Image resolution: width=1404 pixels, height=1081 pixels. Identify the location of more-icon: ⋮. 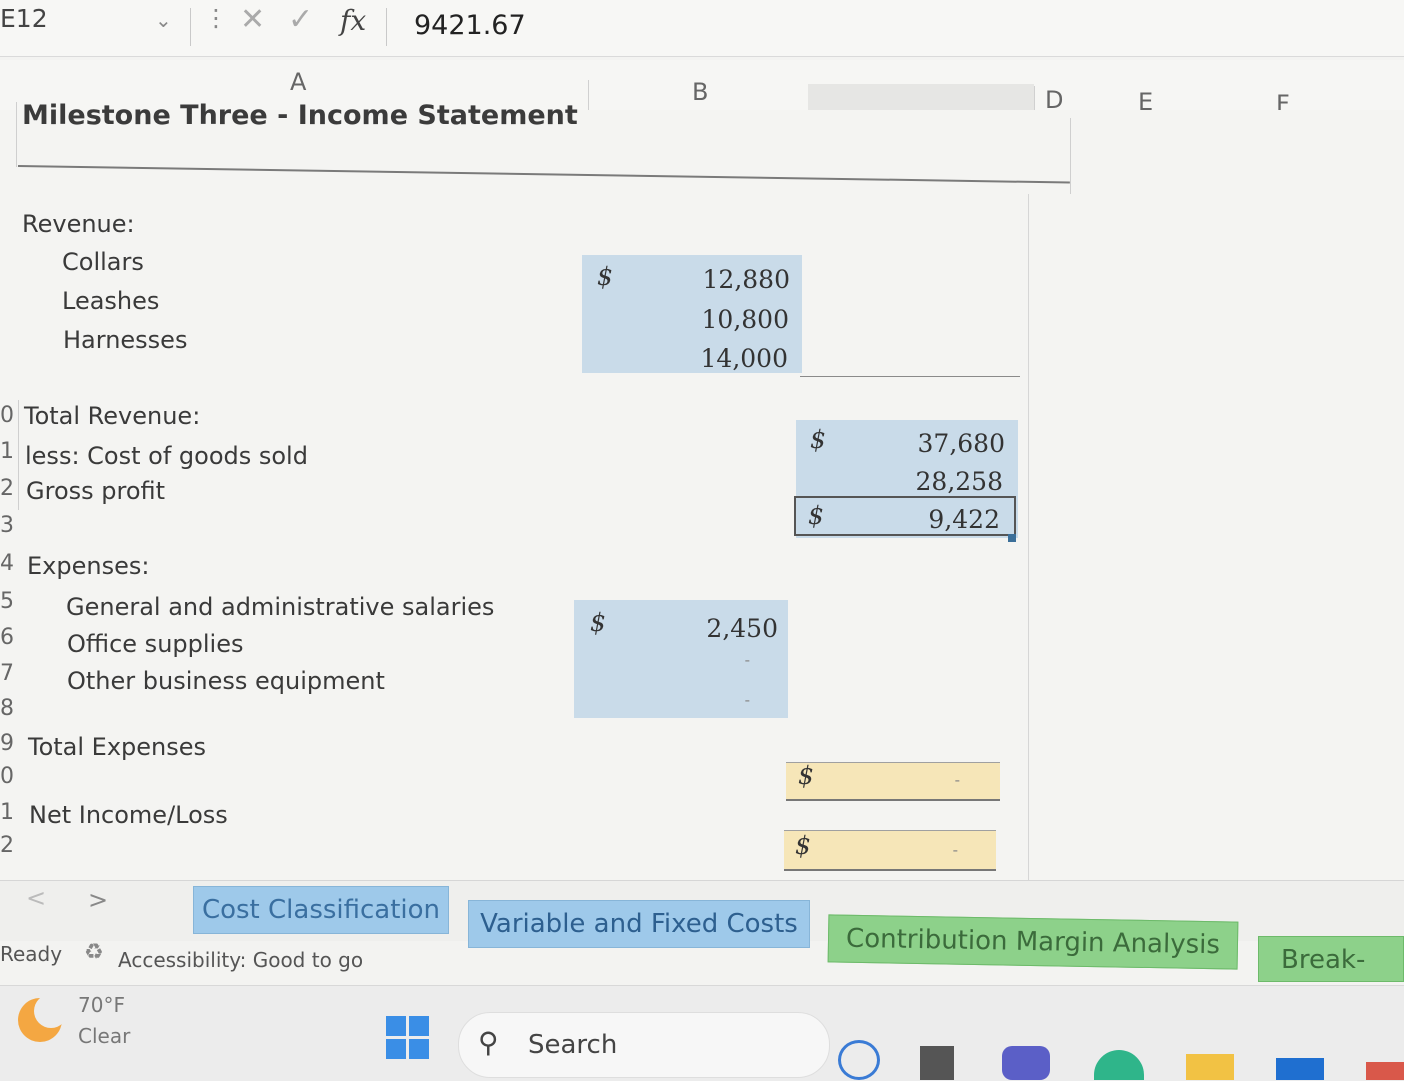
(216, 18).